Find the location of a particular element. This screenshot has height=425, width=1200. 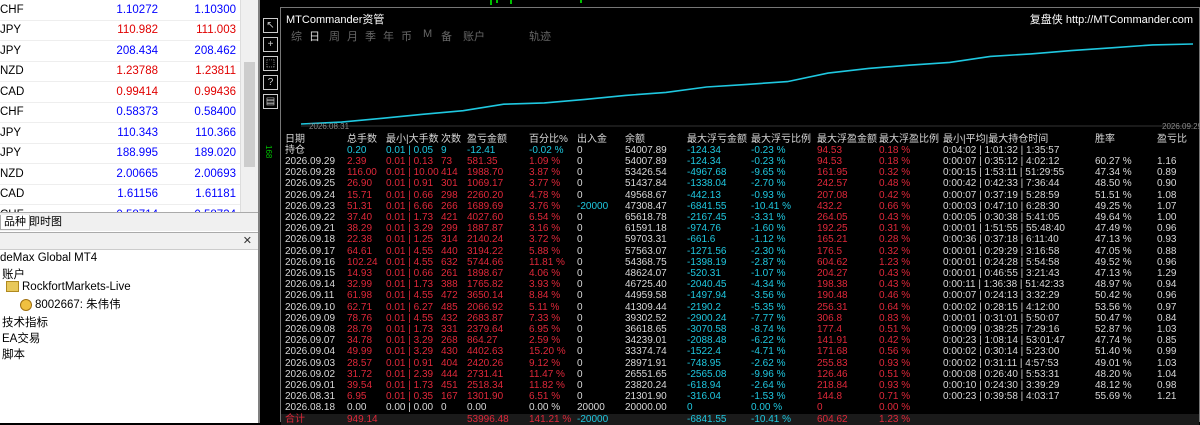

table-cell: 0.01 | 6.66 is located at coordinates (410, 206).